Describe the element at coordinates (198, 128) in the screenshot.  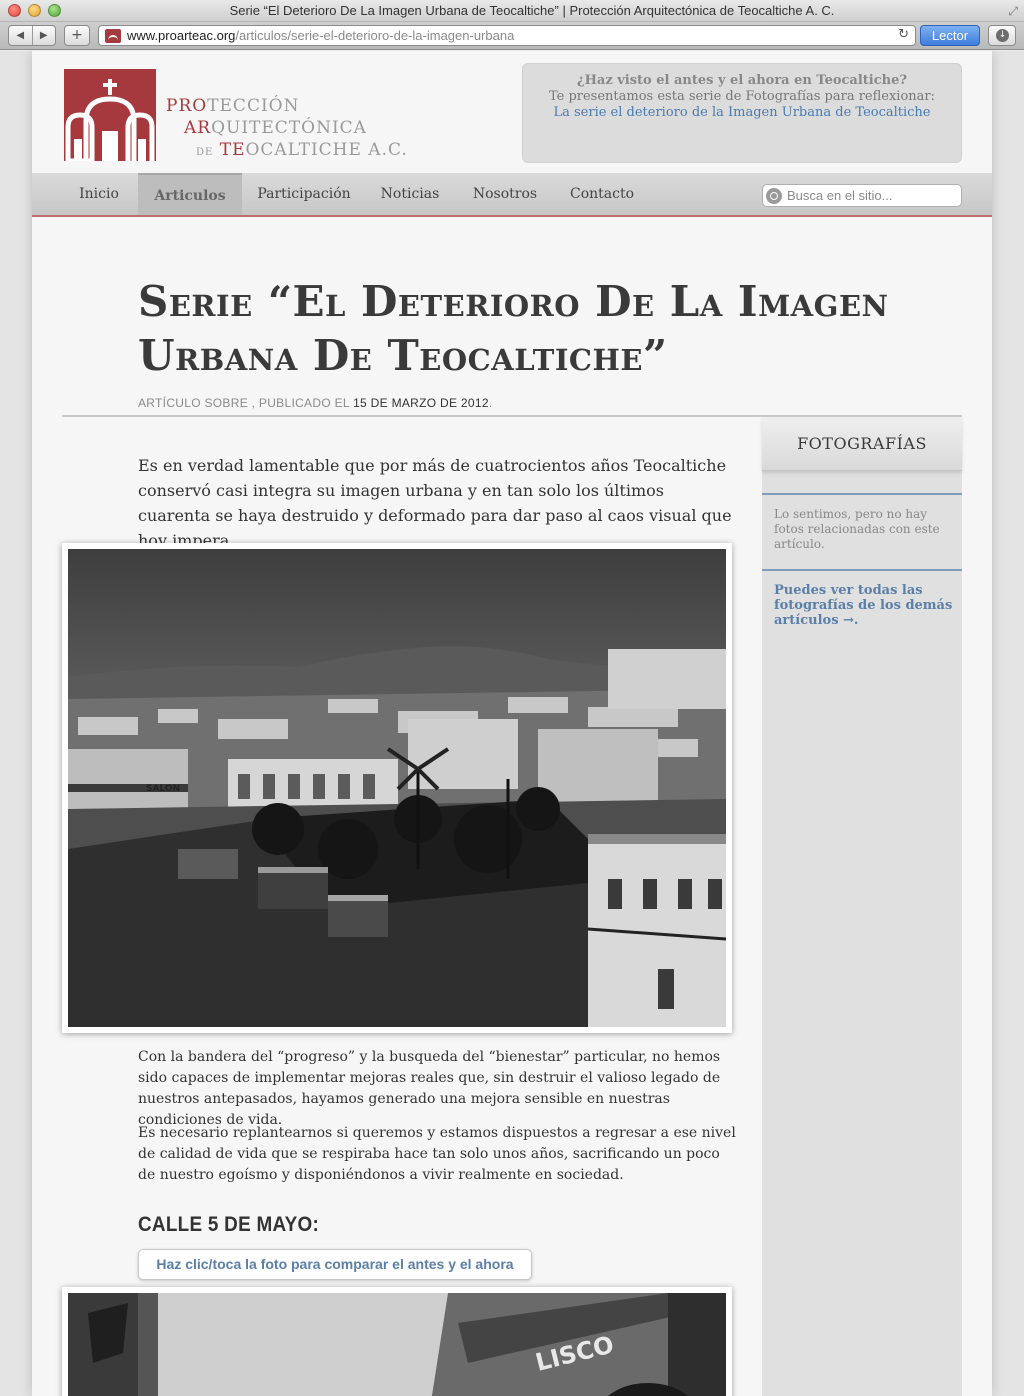
I see `logo-text-ar: AR` at that location.